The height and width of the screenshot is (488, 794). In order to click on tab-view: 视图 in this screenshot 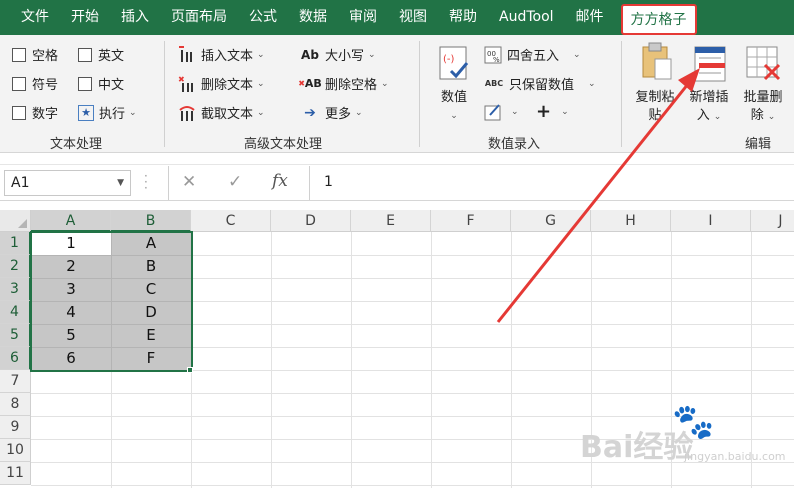, I will do `click(413, 17)`.